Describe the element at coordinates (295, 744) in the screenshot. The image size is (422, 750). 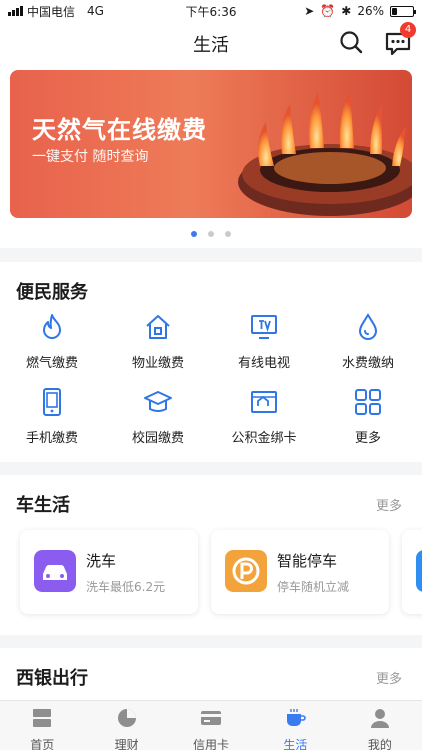
I see `tab-label: 生活` at that location.